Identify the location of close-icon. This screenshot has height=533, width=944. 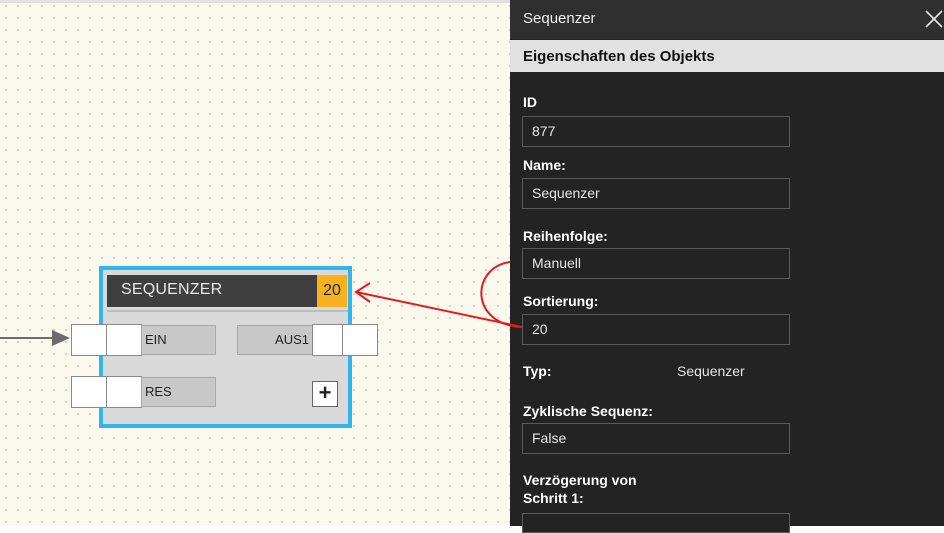
(933, 19).